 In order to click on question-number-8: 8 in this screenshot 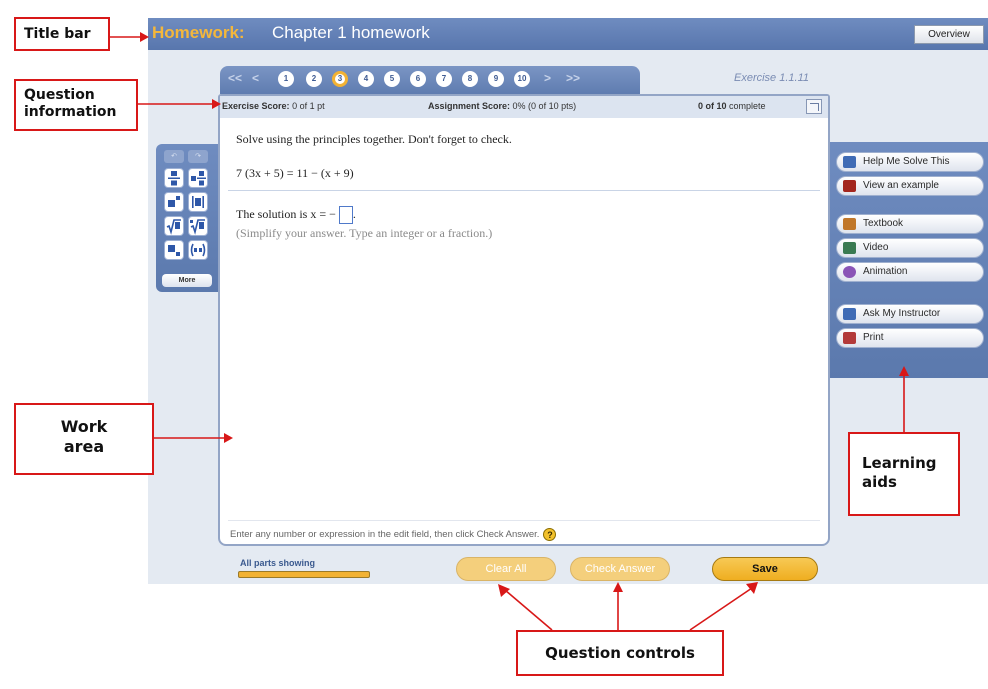, I will do `click(470, 79)`.